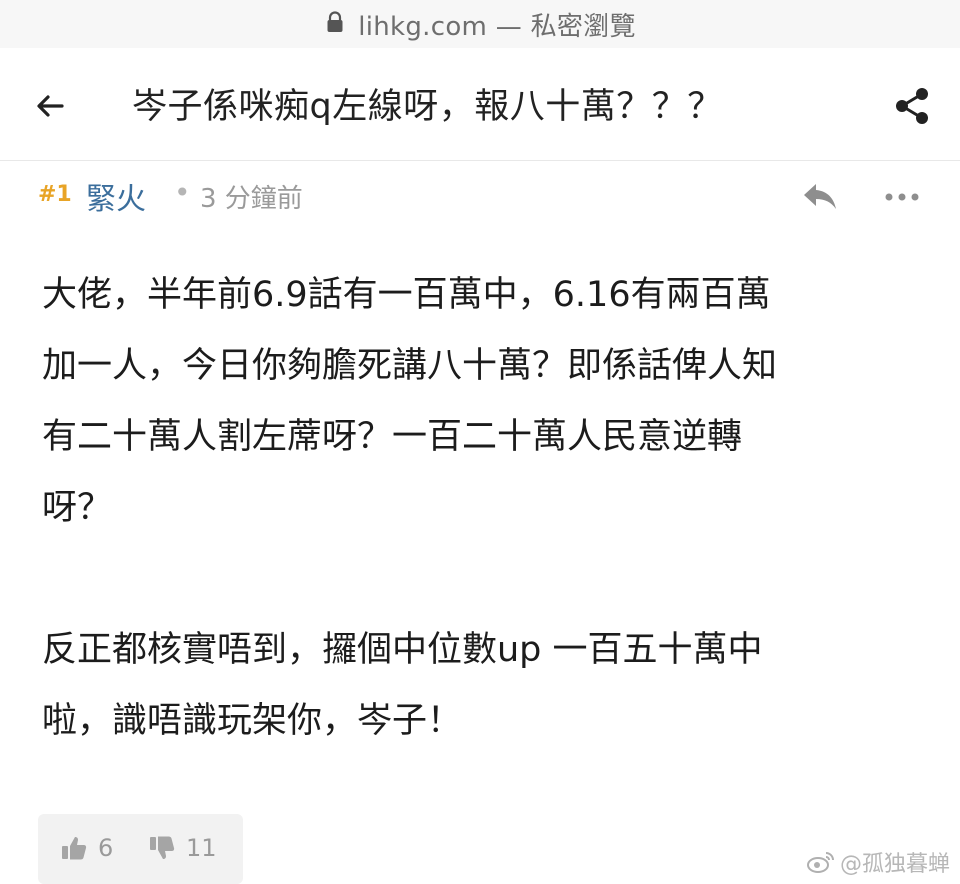 The height and width of the screenshot is (884, 960). What do you see at coordinates (402, 650) in the screenshot?
I see `post-line: 反正都核實唔到，攞個中位數up 一百五十萬中` at bounding box center [402, 650].